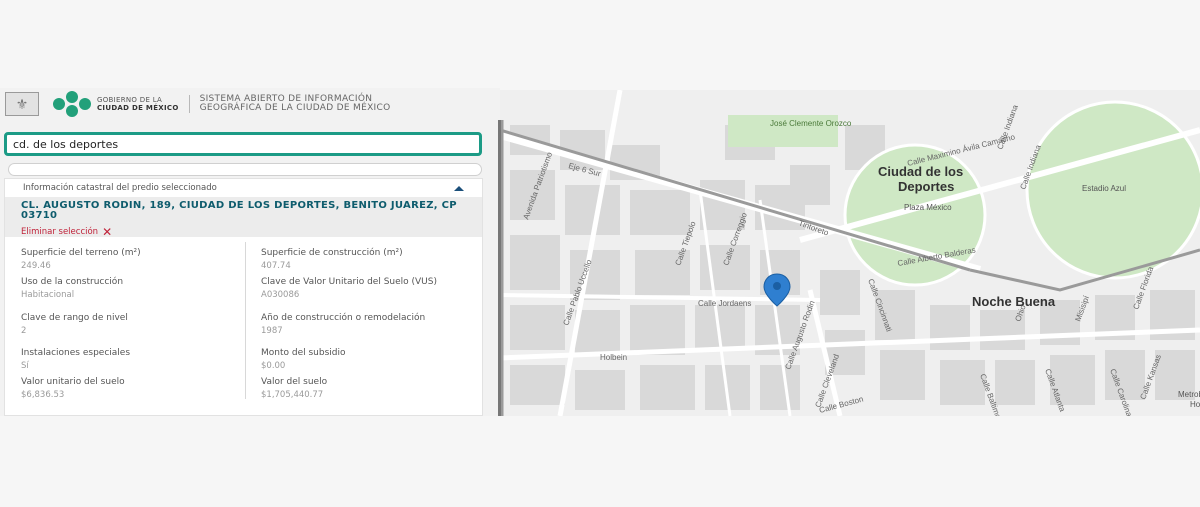 The width and height of the screenshot is (1200, 507). What do you see at coordinates (280, 295) in the screenshot?
I see `field-value: A030086` at bounding box center [280, 295].